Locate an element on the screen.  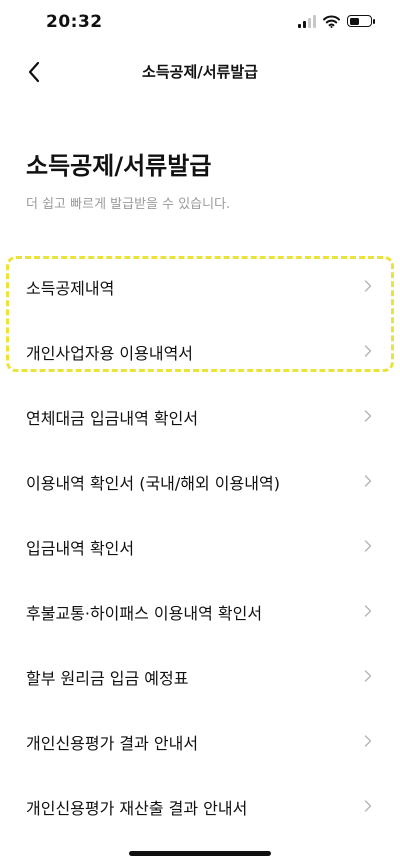
menu-item-label: 연체대금 입금내역 확인서 is located at coordinates (112, 418).